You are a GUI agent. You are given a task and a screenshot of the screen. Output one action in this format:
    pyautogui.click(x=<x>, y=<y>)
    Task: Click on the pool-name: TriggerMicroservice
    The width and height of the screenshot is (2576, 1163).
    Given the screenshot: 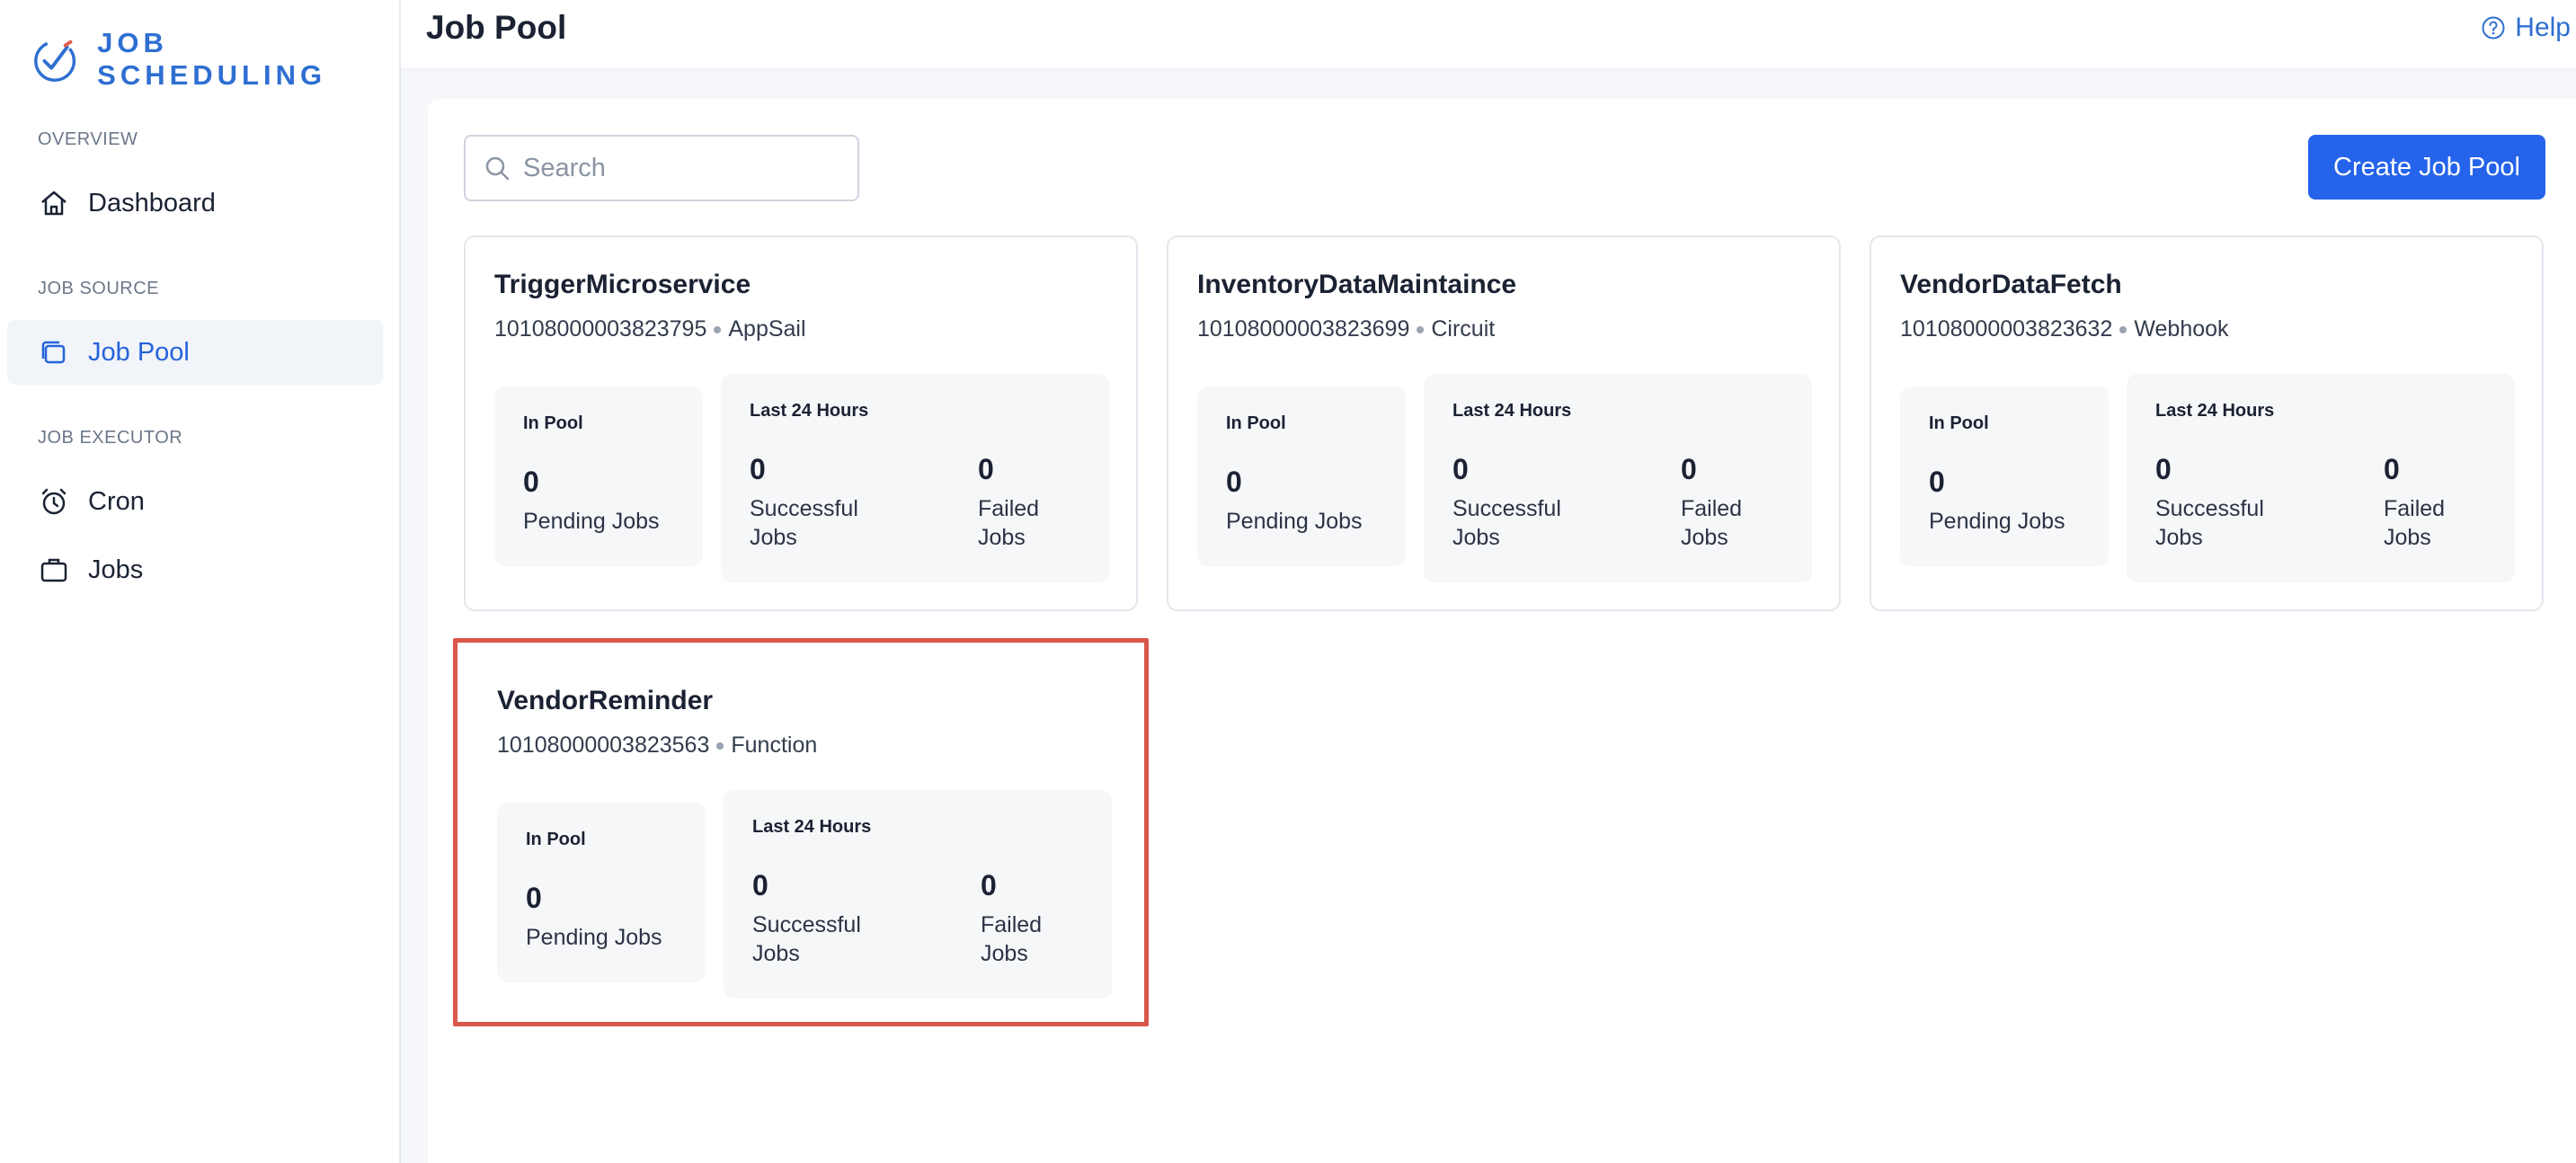 What is the action you would take?
    pyautogui.click(x=622, y=285)
    